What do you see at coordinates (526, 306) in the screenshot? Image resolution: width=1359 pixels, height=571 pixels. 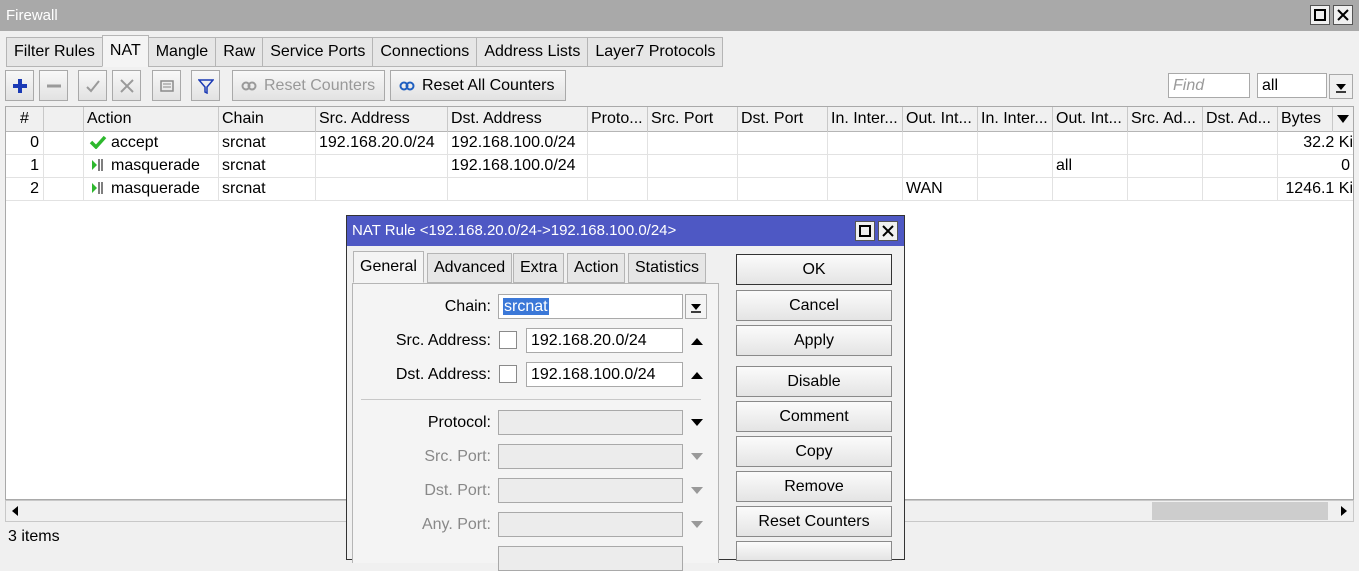 I see `chain-value: srcnat` at bounding box center [526, 306].